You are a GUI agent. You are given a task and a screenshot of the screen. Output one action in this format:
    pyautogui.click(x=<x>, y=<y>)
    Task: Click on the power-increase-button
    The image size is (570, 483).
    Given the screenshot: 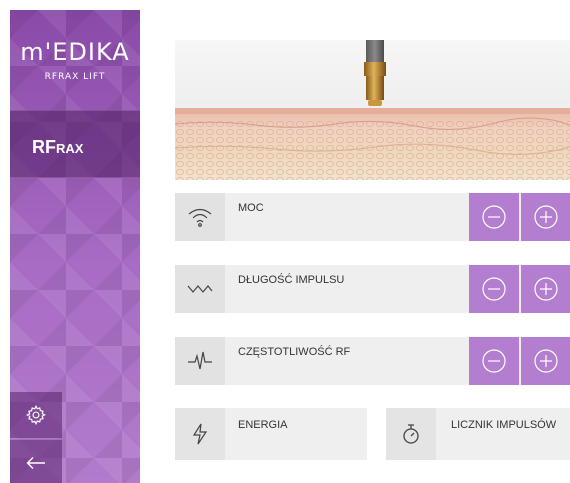 What is the action you would take?
    pyautogui.click(x=545, y=217)
    